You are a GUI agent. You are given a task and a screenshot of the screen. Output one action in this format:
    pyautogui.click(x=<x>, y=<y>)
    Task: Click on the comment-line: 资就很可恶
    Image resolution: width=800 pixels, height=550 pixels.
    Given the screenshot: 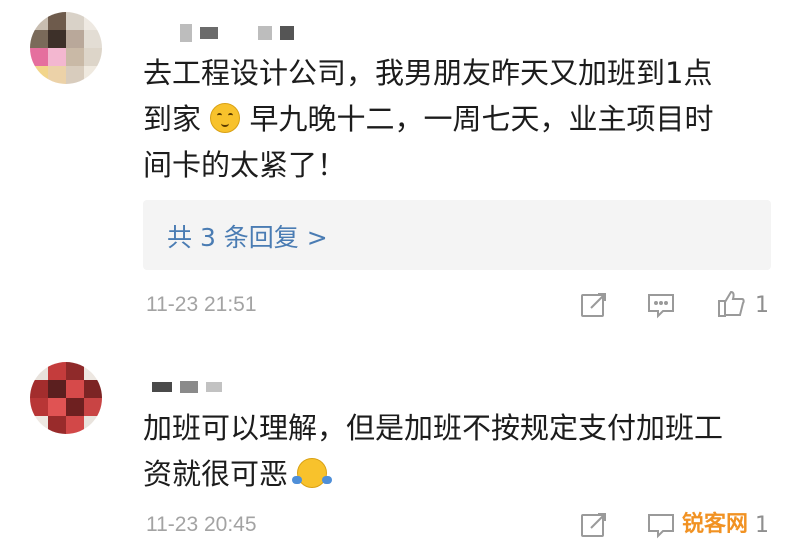 What is the action you would take?
    pyautogui.click(x=216, y=474)
    